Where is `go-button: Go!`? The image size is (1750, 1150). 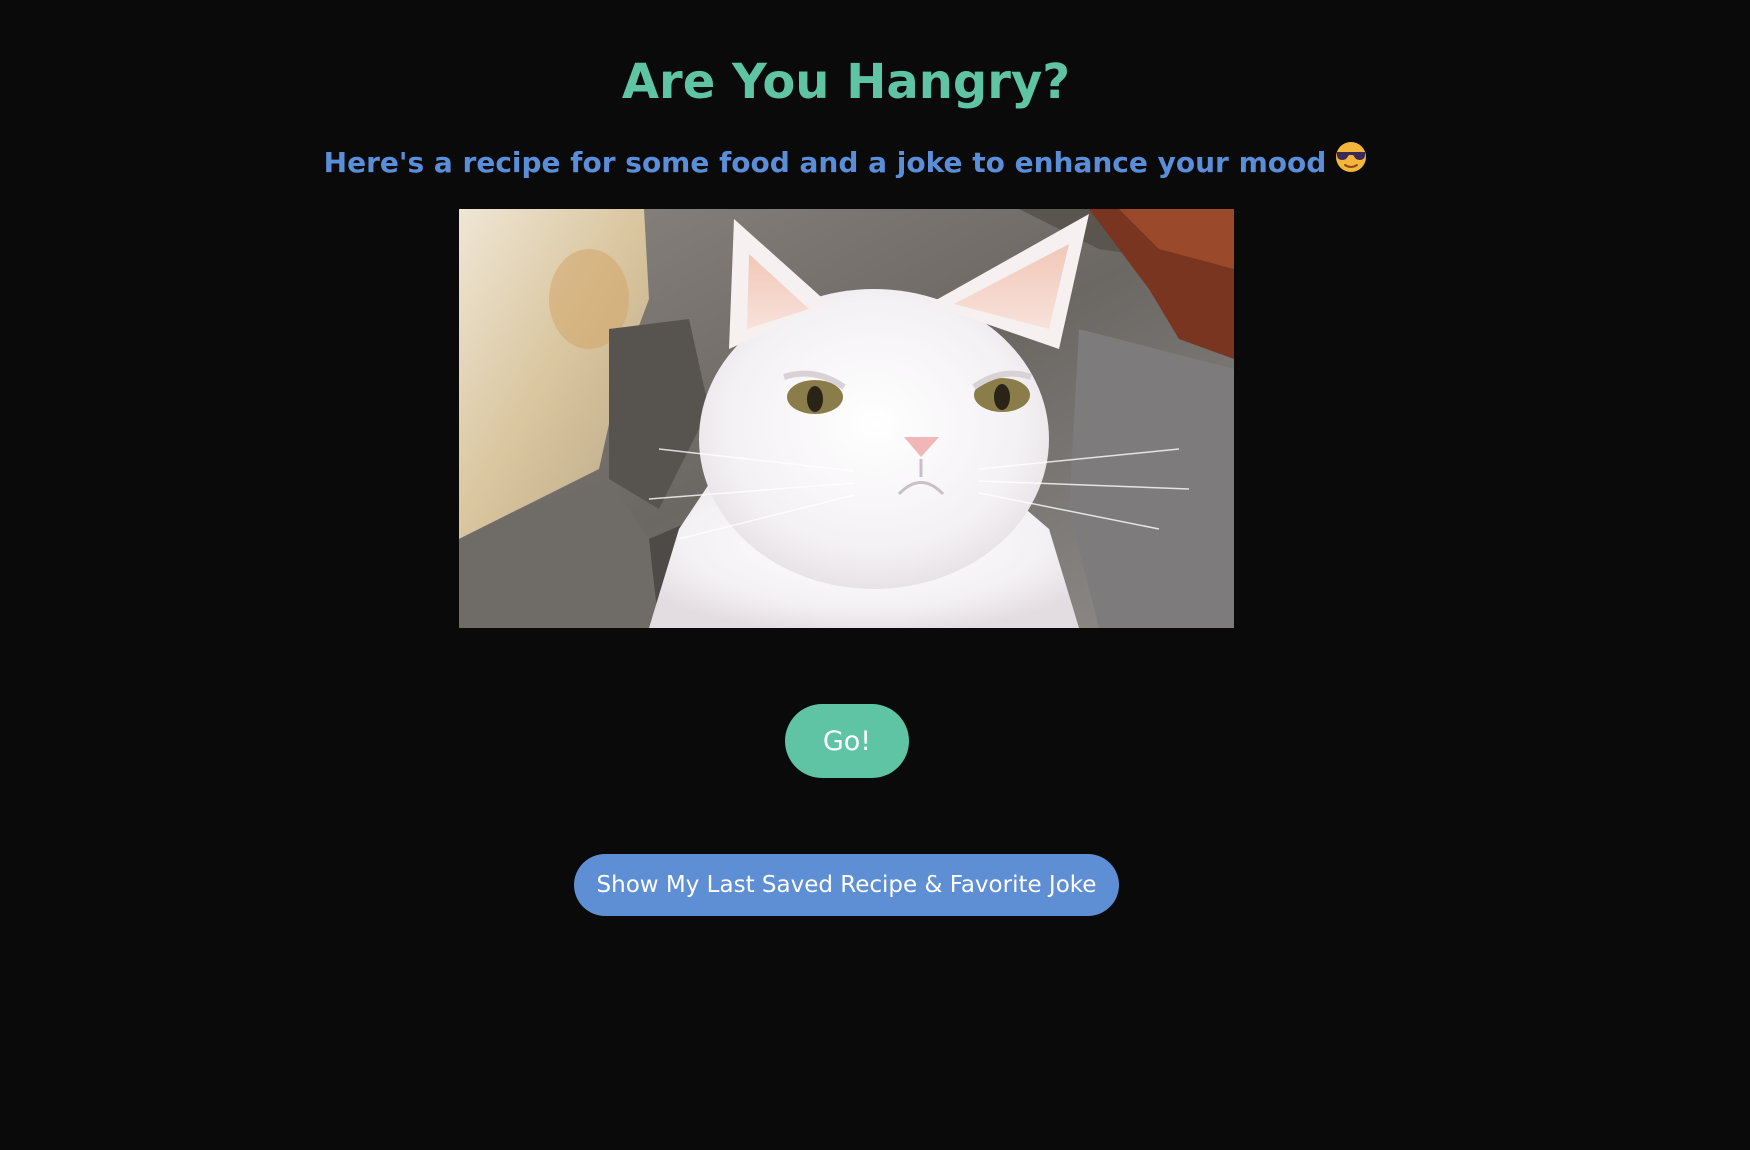
go-button: Go! is located at coordinates (847, 741).